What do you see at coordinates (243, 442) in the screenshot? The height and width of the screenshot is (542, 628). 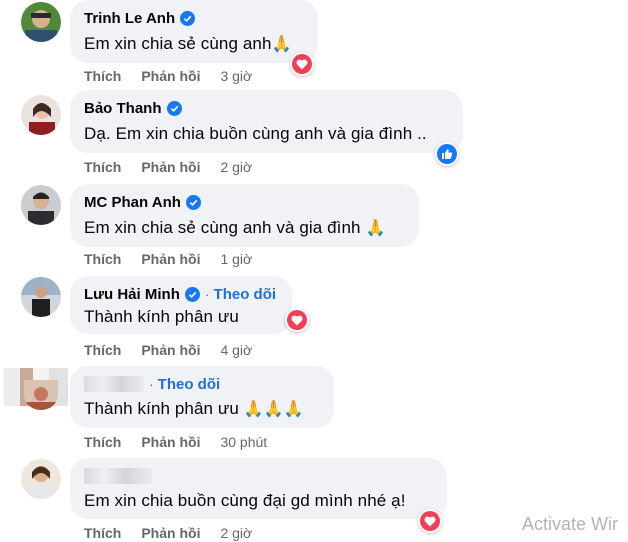 I see `timestamp: 30 phút` at bounding box center [243, 442].